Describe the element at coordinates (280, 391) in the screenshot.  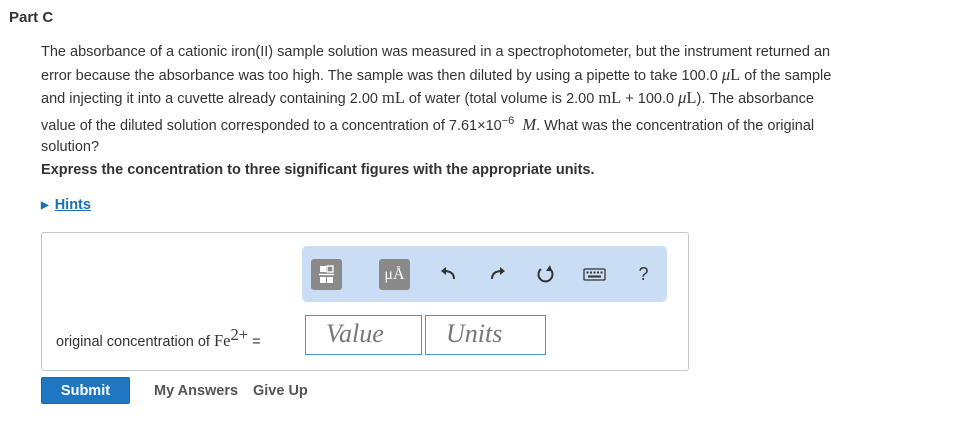
I see `give-up-button: Give Up` at that location.